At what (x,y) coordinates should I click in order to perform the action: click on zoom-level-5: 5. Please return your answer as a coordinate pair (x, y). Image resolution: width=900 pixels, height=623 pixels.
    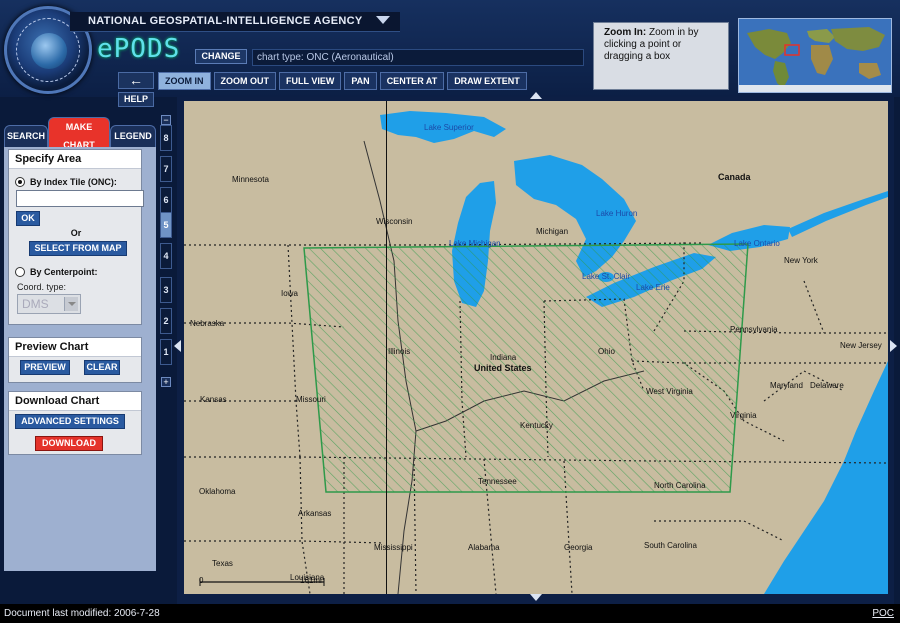
    Looking at the image, I should click on (166, 225).